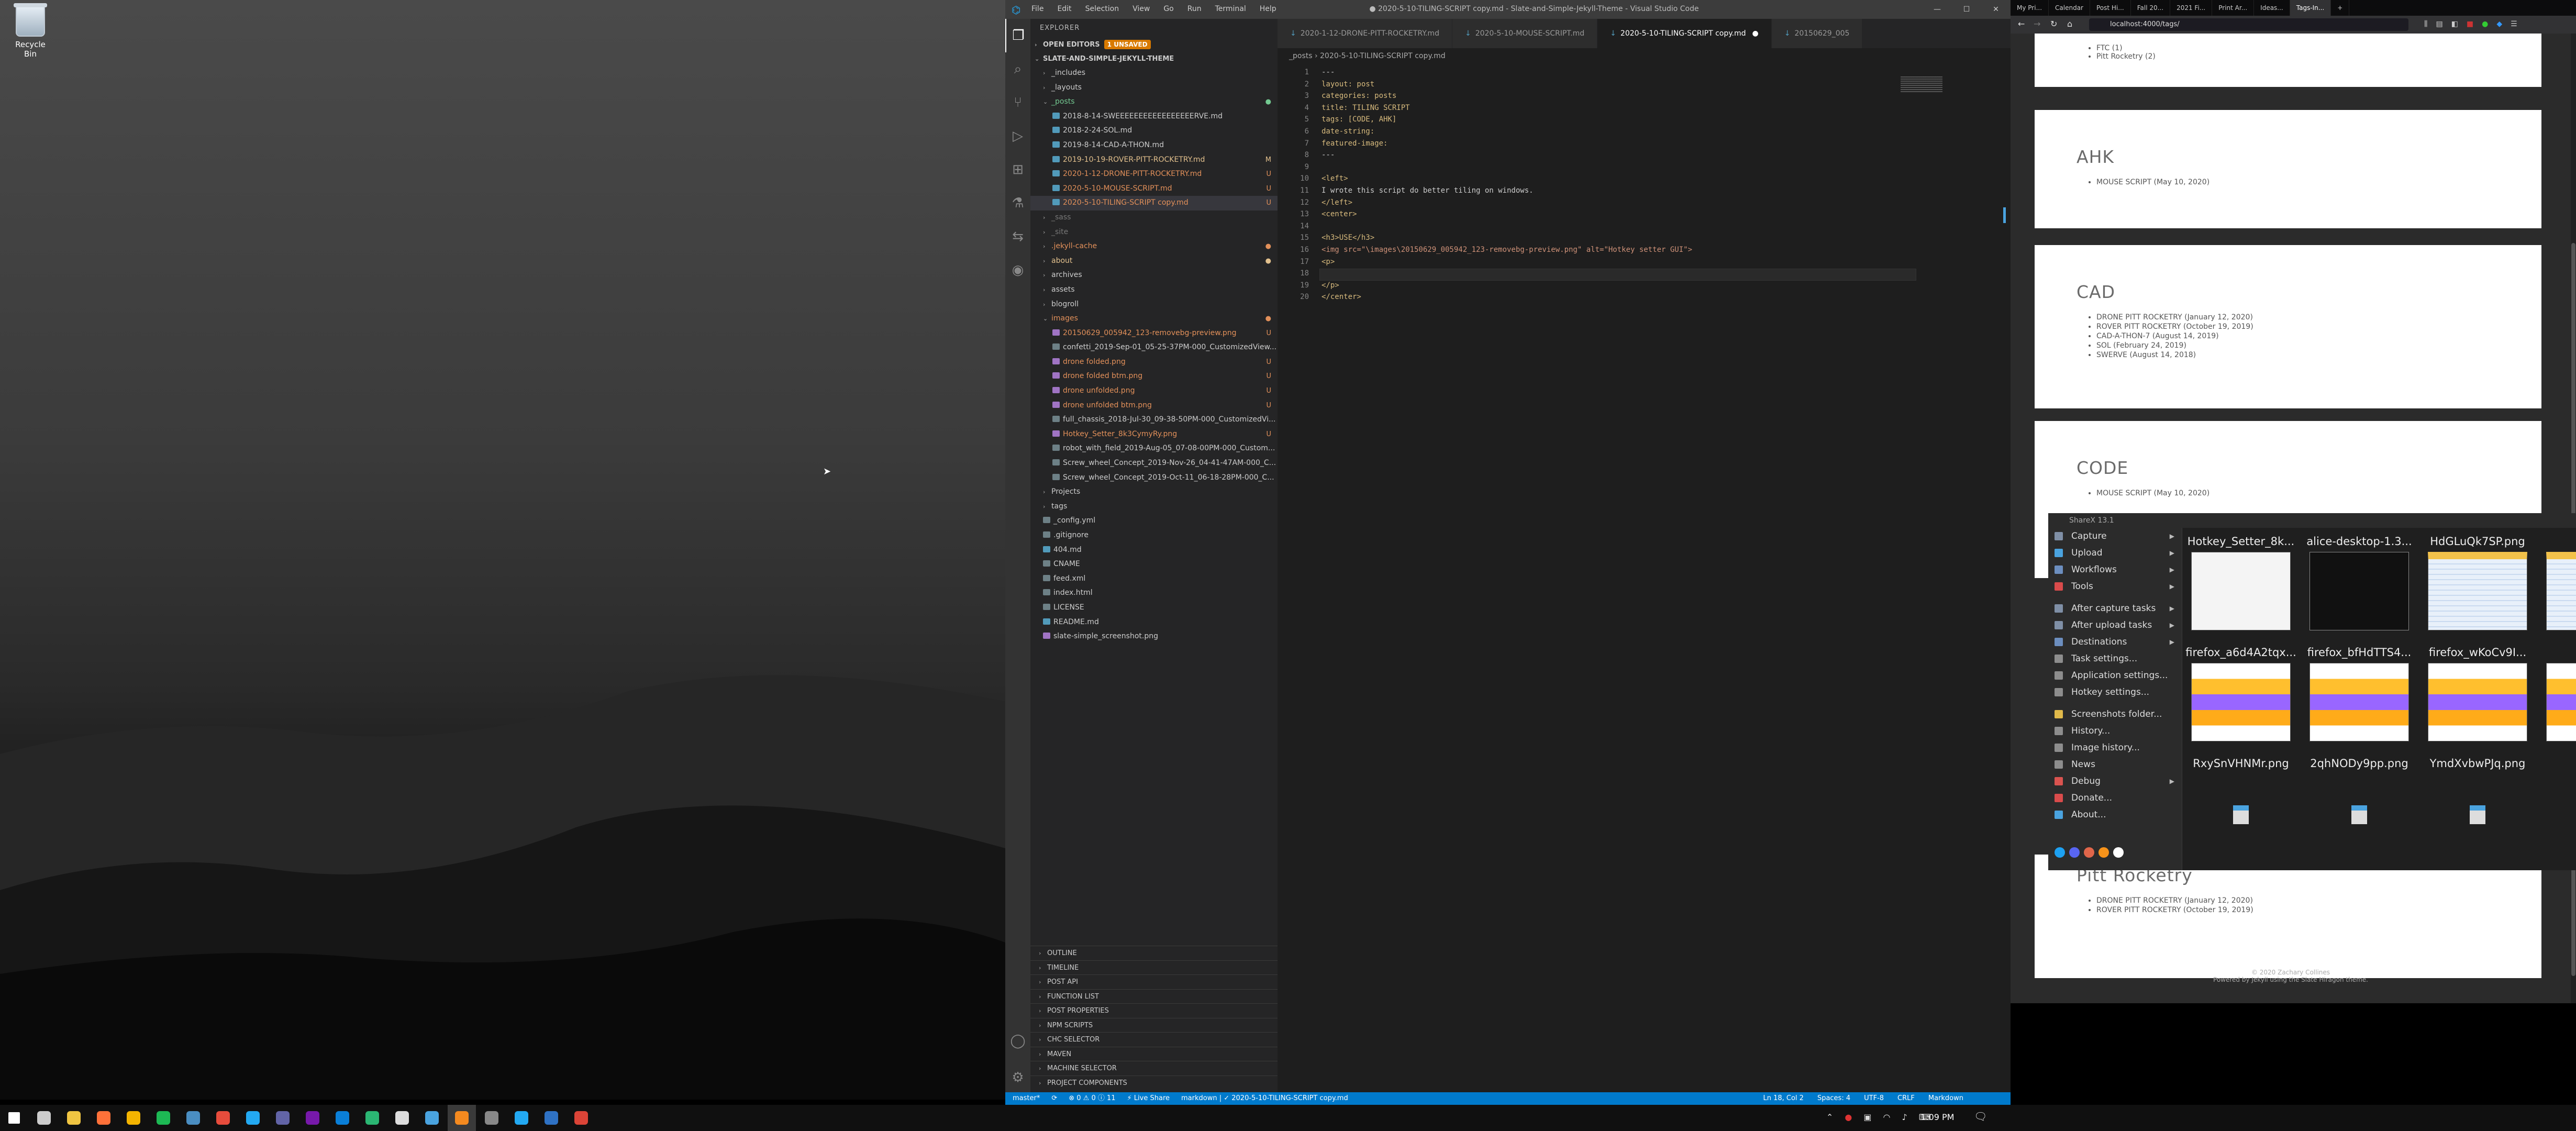 The image size is (2576, 1131). What do you see at coordinates (581, 1118) in the screenshot?
I see `chrome-taskbar-icon` at bounding box center [581, 1118].